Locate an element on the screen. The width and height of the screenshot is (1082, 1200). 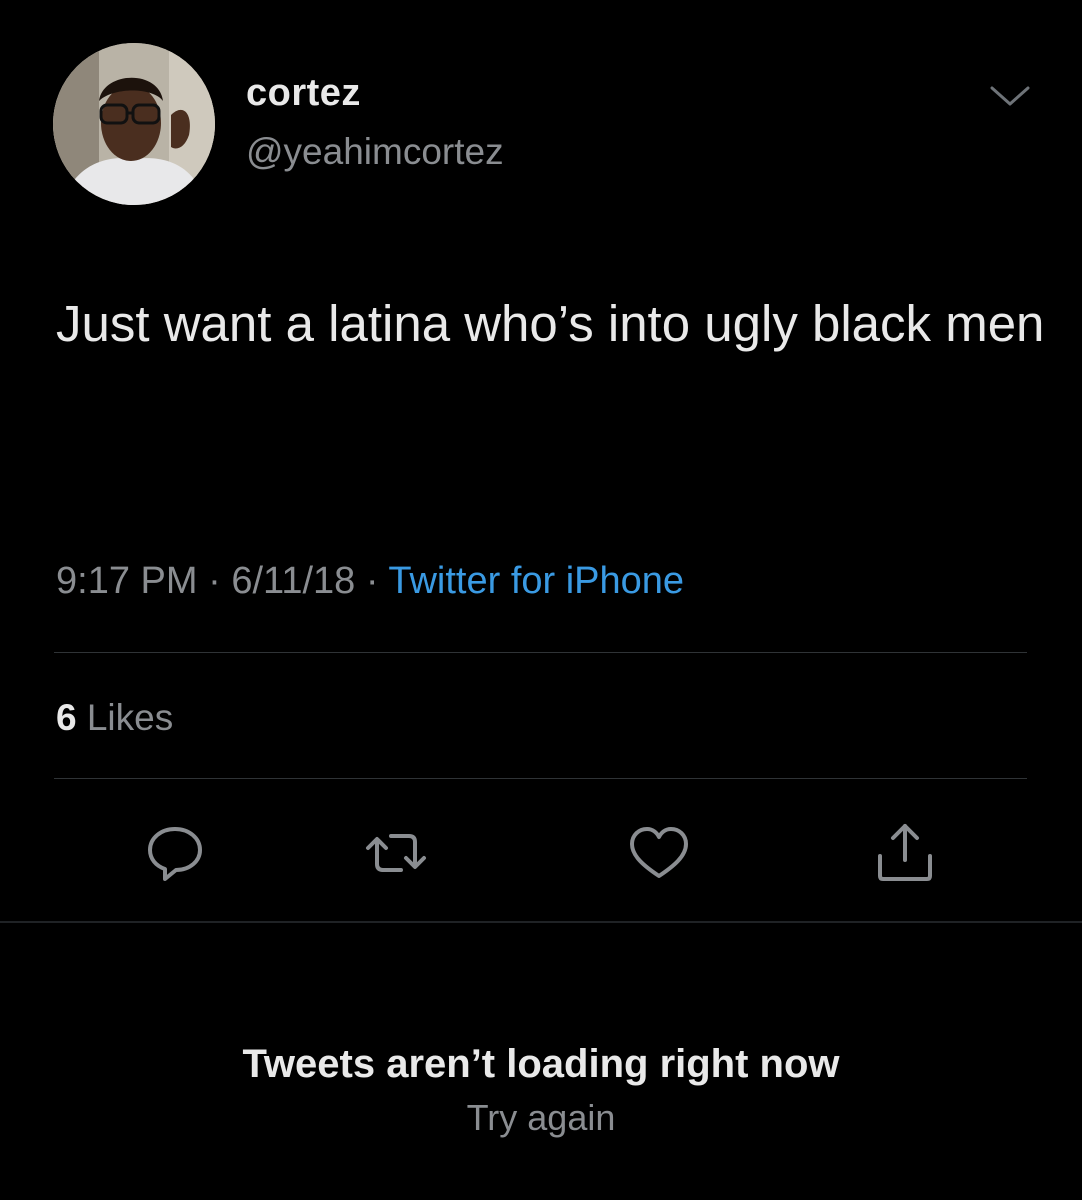
avatar-photo is located at coordinates (134, 124).